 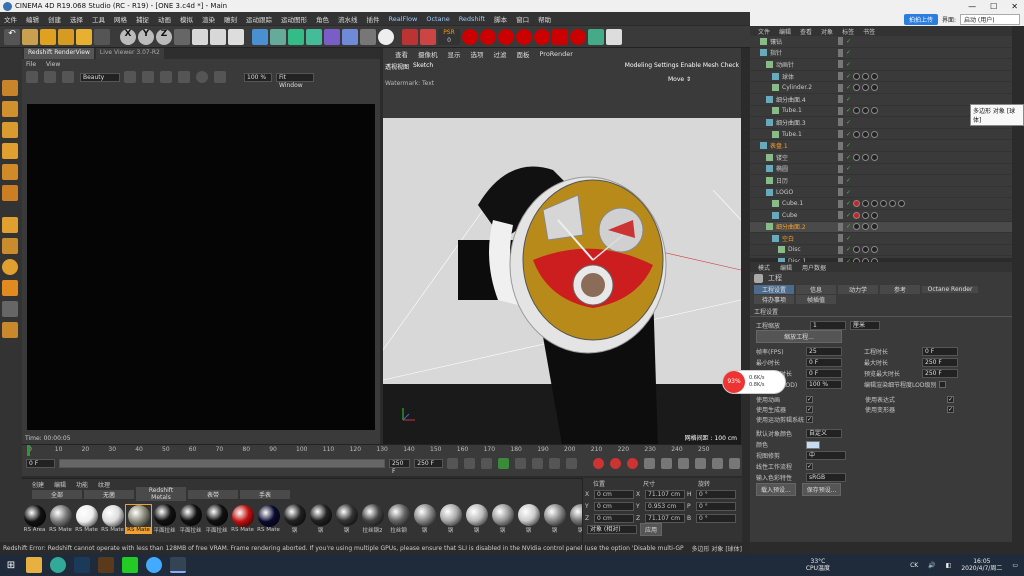 I want to click on object-menu-item: 书签, so click(x=869, y=31).